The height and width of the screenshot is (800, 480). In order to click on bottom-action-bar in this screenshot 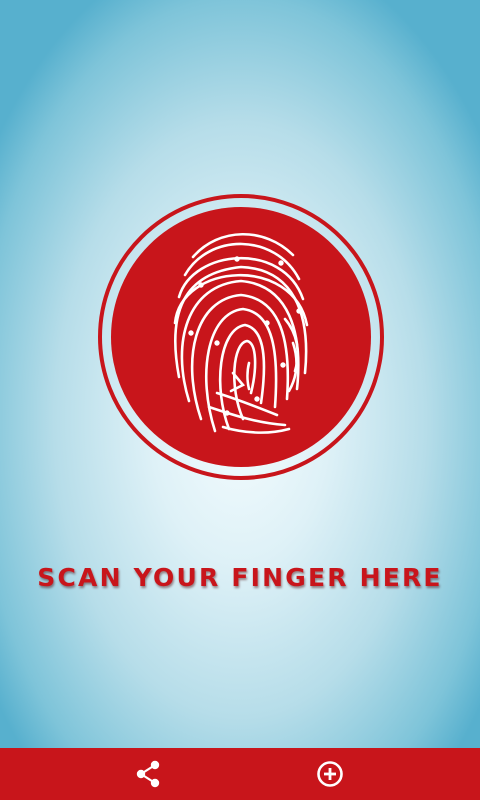, I will do `click(240, 774)`.